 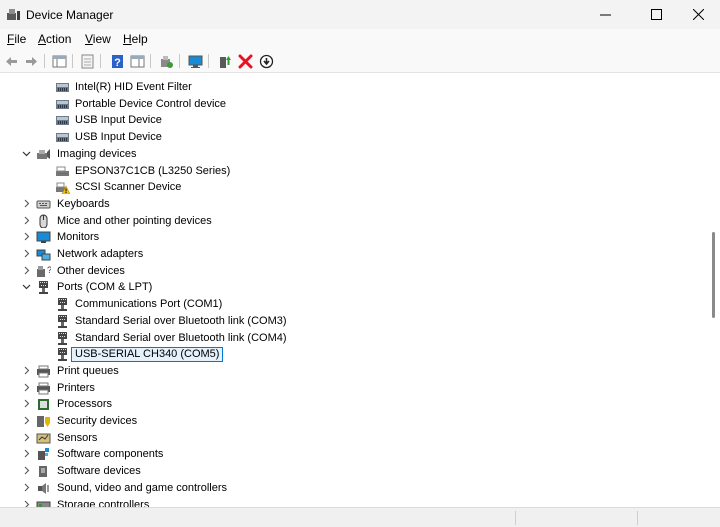 I want to click on close-icon, so click(x=698, y=14).